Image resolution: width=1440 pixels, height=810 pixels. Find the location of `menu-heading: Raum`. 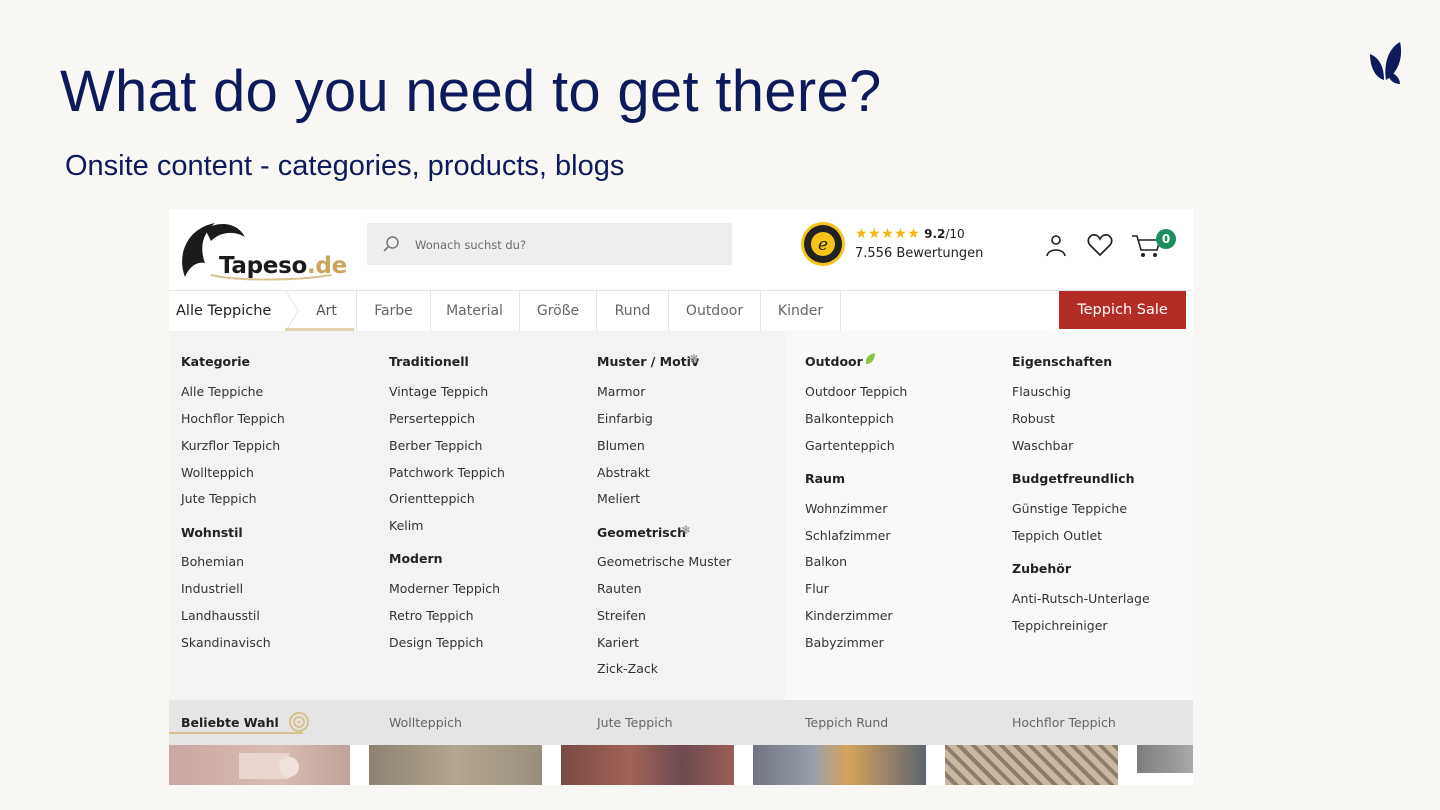

menu-heading: Raum is located at coordinates (825, 478).